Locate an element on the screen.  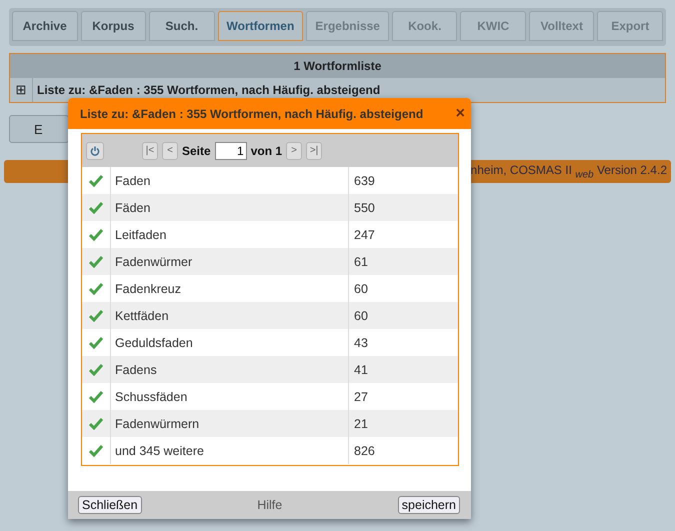
version-text: nheim, COSMAS II $_{web}$ Version 2.4.2 is located at coordinates (568, 171).